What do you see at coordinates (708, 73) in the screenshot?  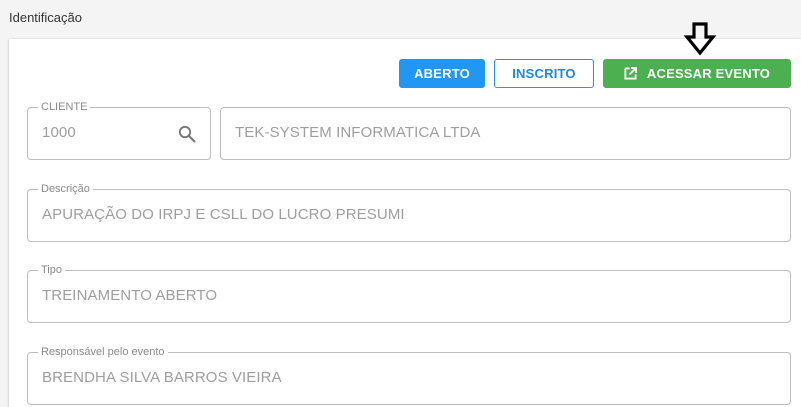 I see `acessar-evento-button-label: ACESSAR EVENTO` at bounding box center [708, 73].